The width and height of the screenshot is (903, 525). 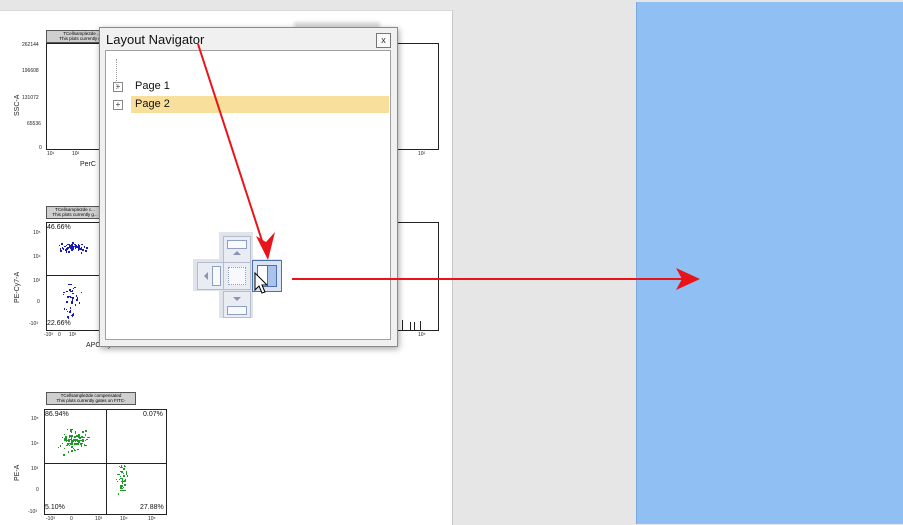 I want to click on annotation-arrow-to-dock-button, so click(x=236, y=151).